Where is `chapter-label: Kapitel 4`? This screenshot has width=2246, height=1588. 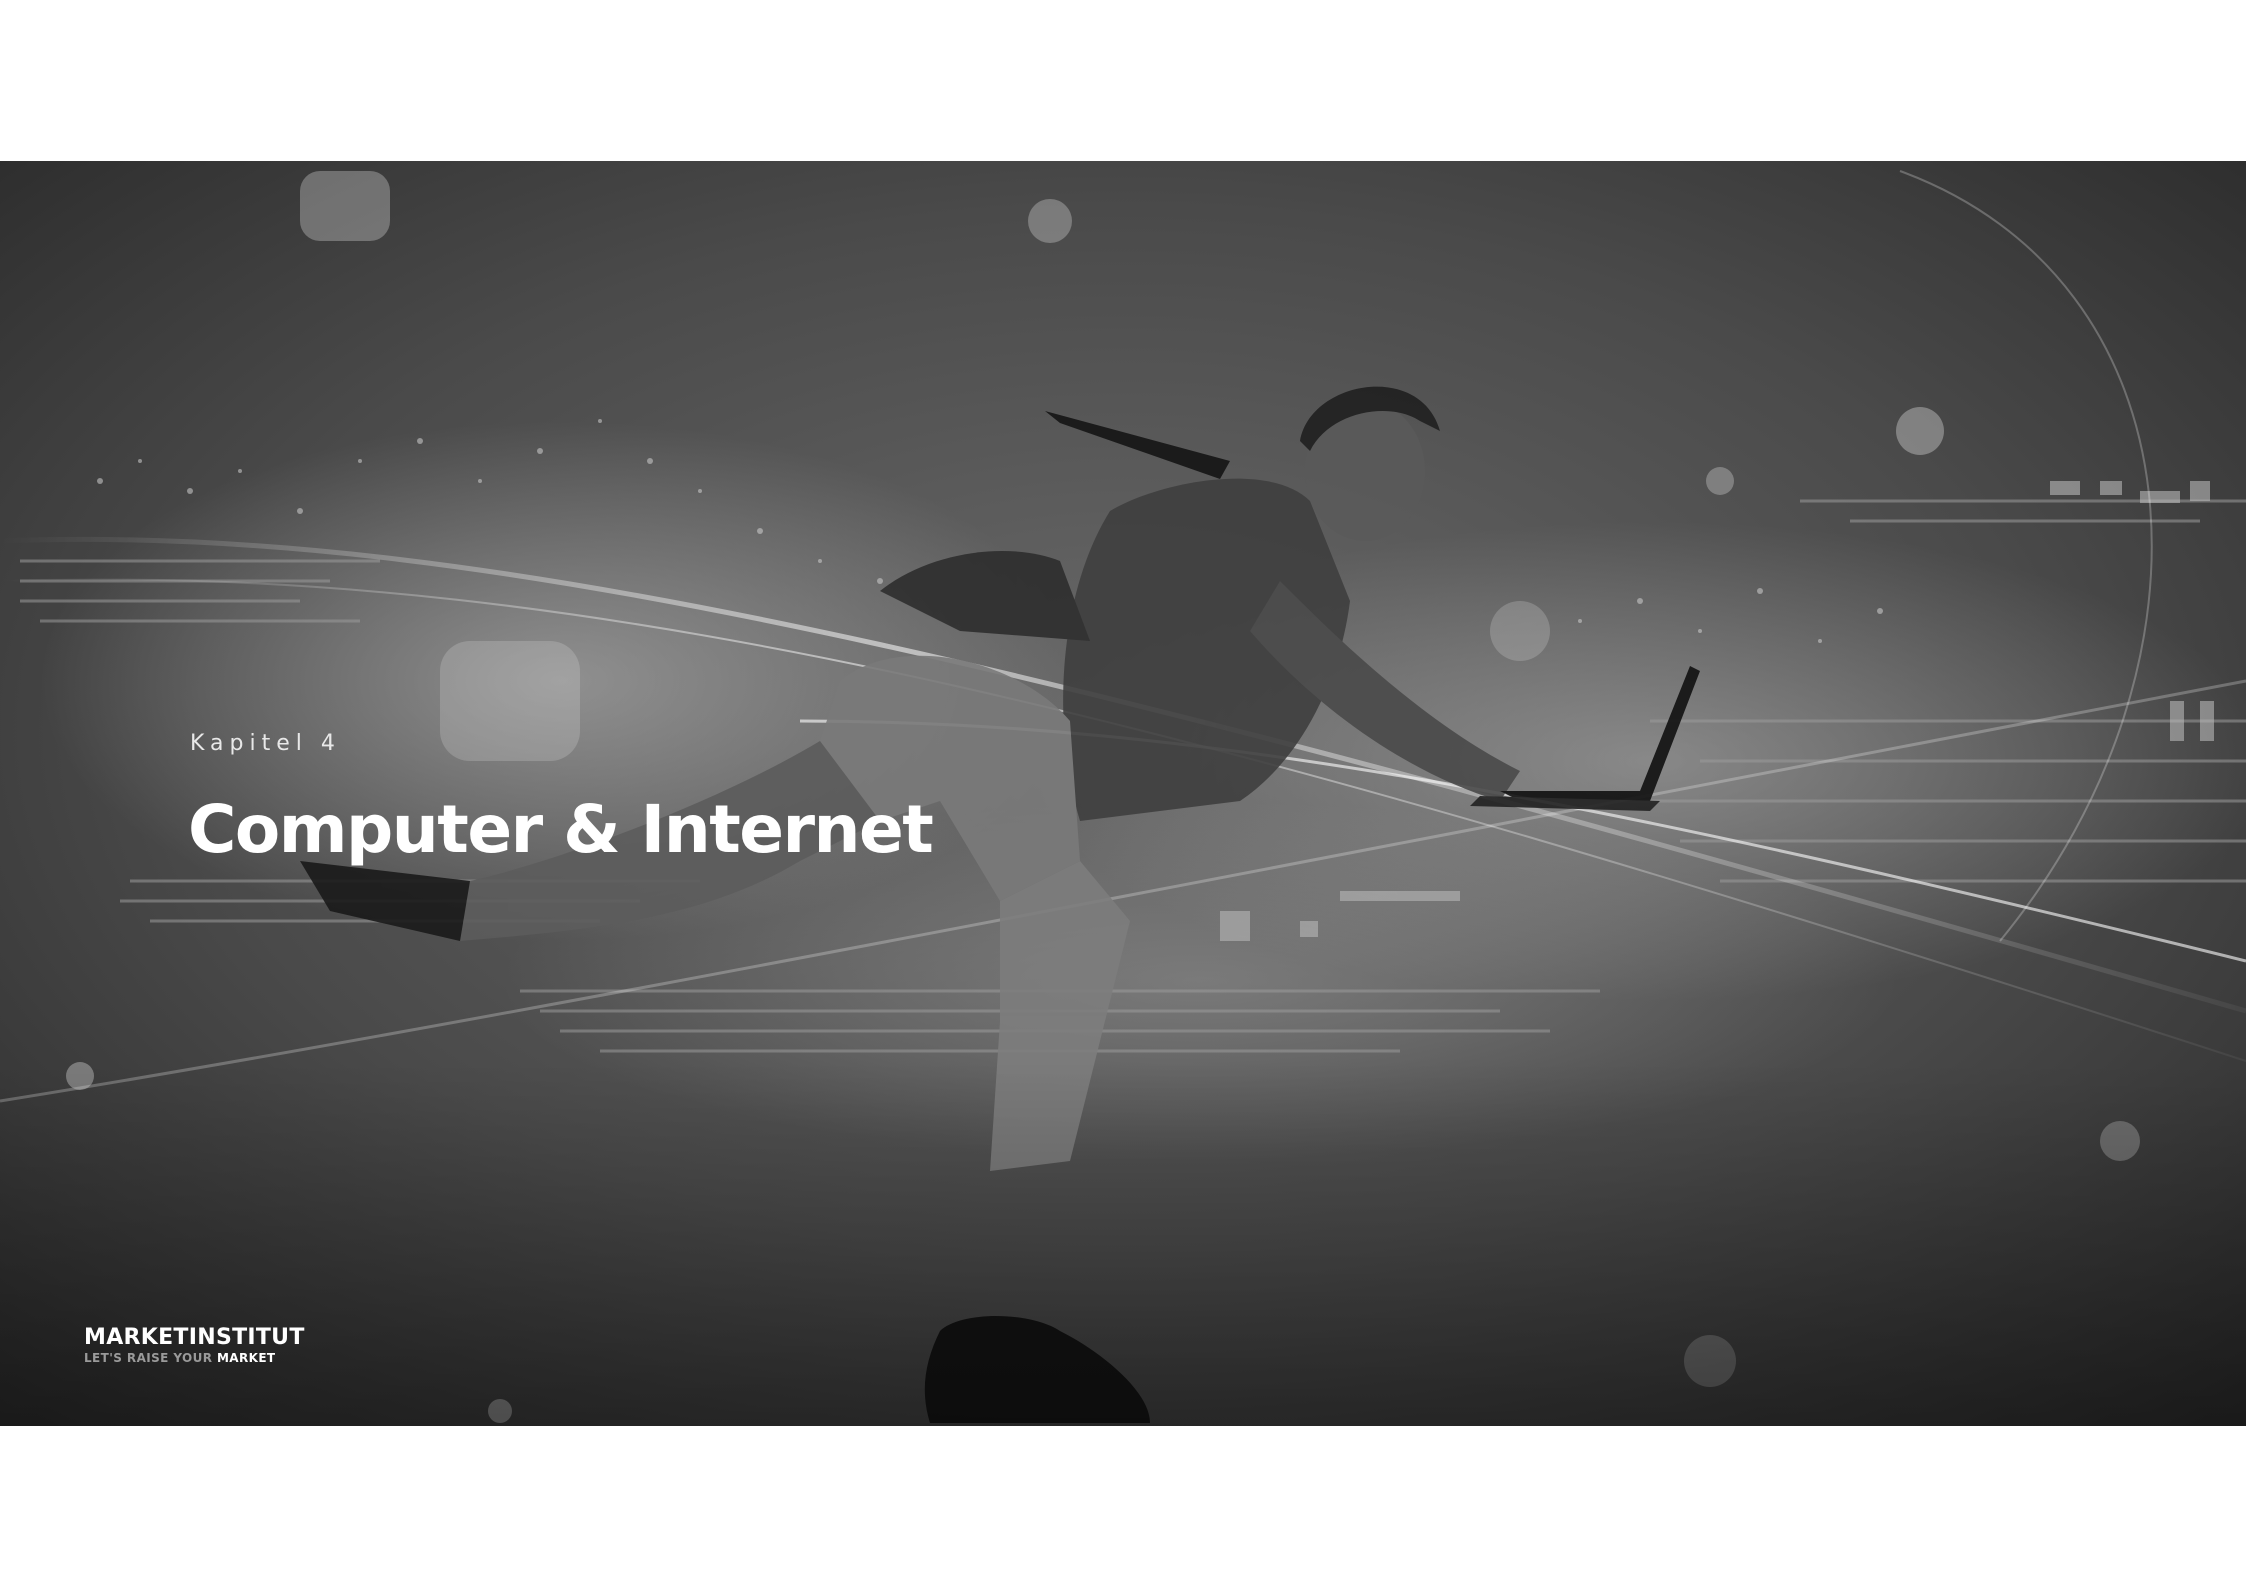 chapter-label: Kapitel 4 is located at coordinates (265, 743).